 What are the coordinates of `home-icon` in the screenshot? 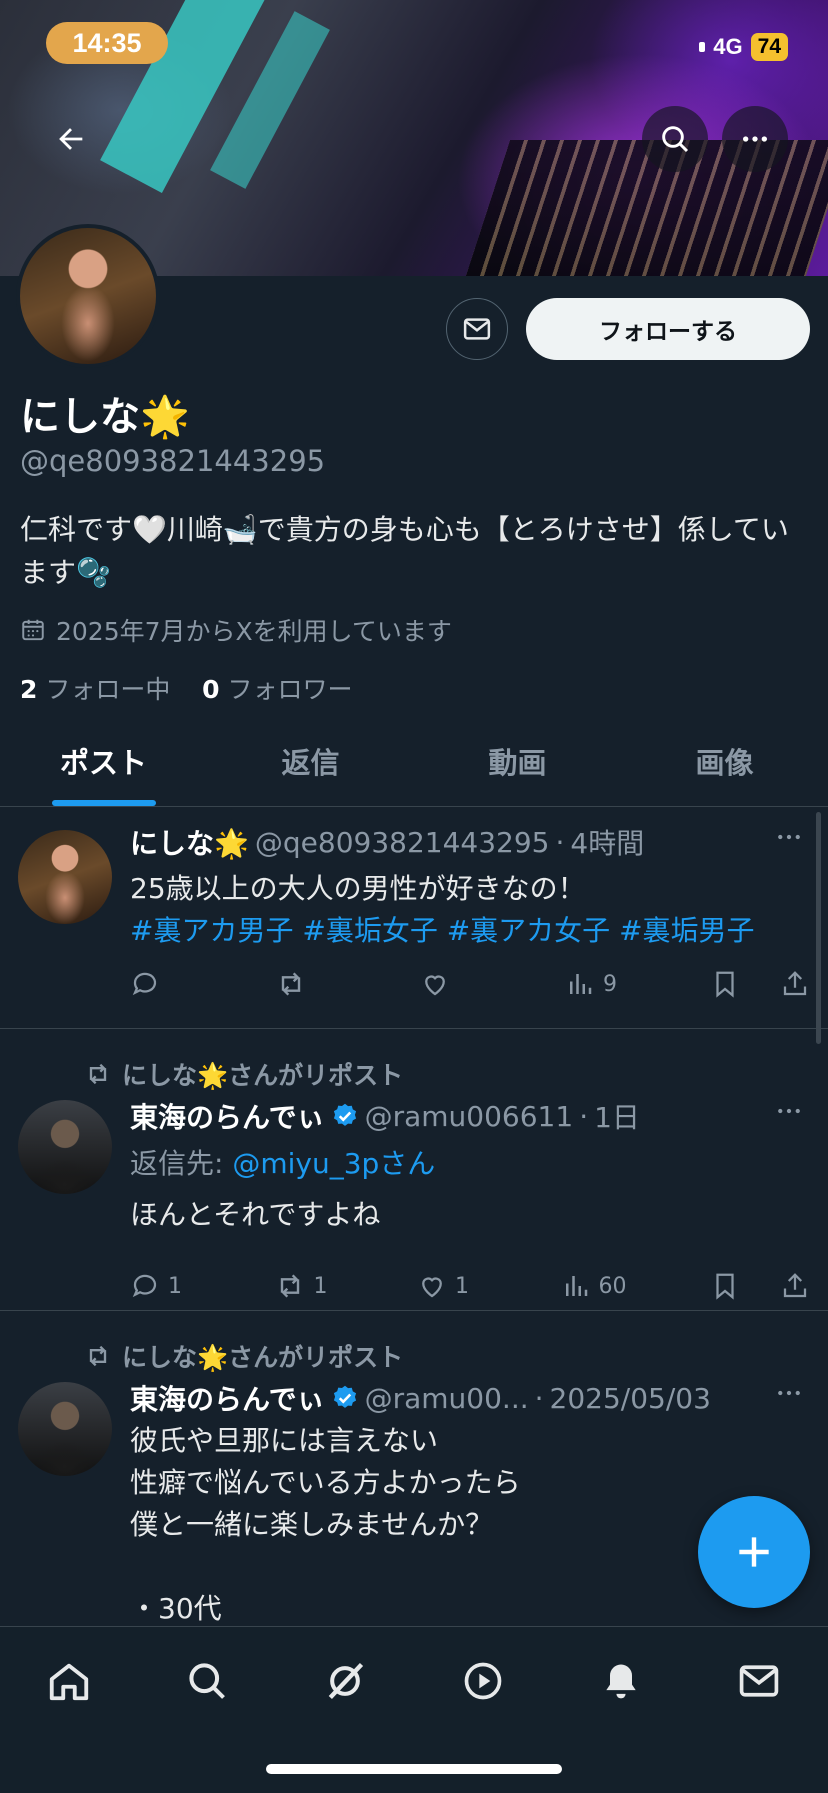 It's located at (69, 1682).